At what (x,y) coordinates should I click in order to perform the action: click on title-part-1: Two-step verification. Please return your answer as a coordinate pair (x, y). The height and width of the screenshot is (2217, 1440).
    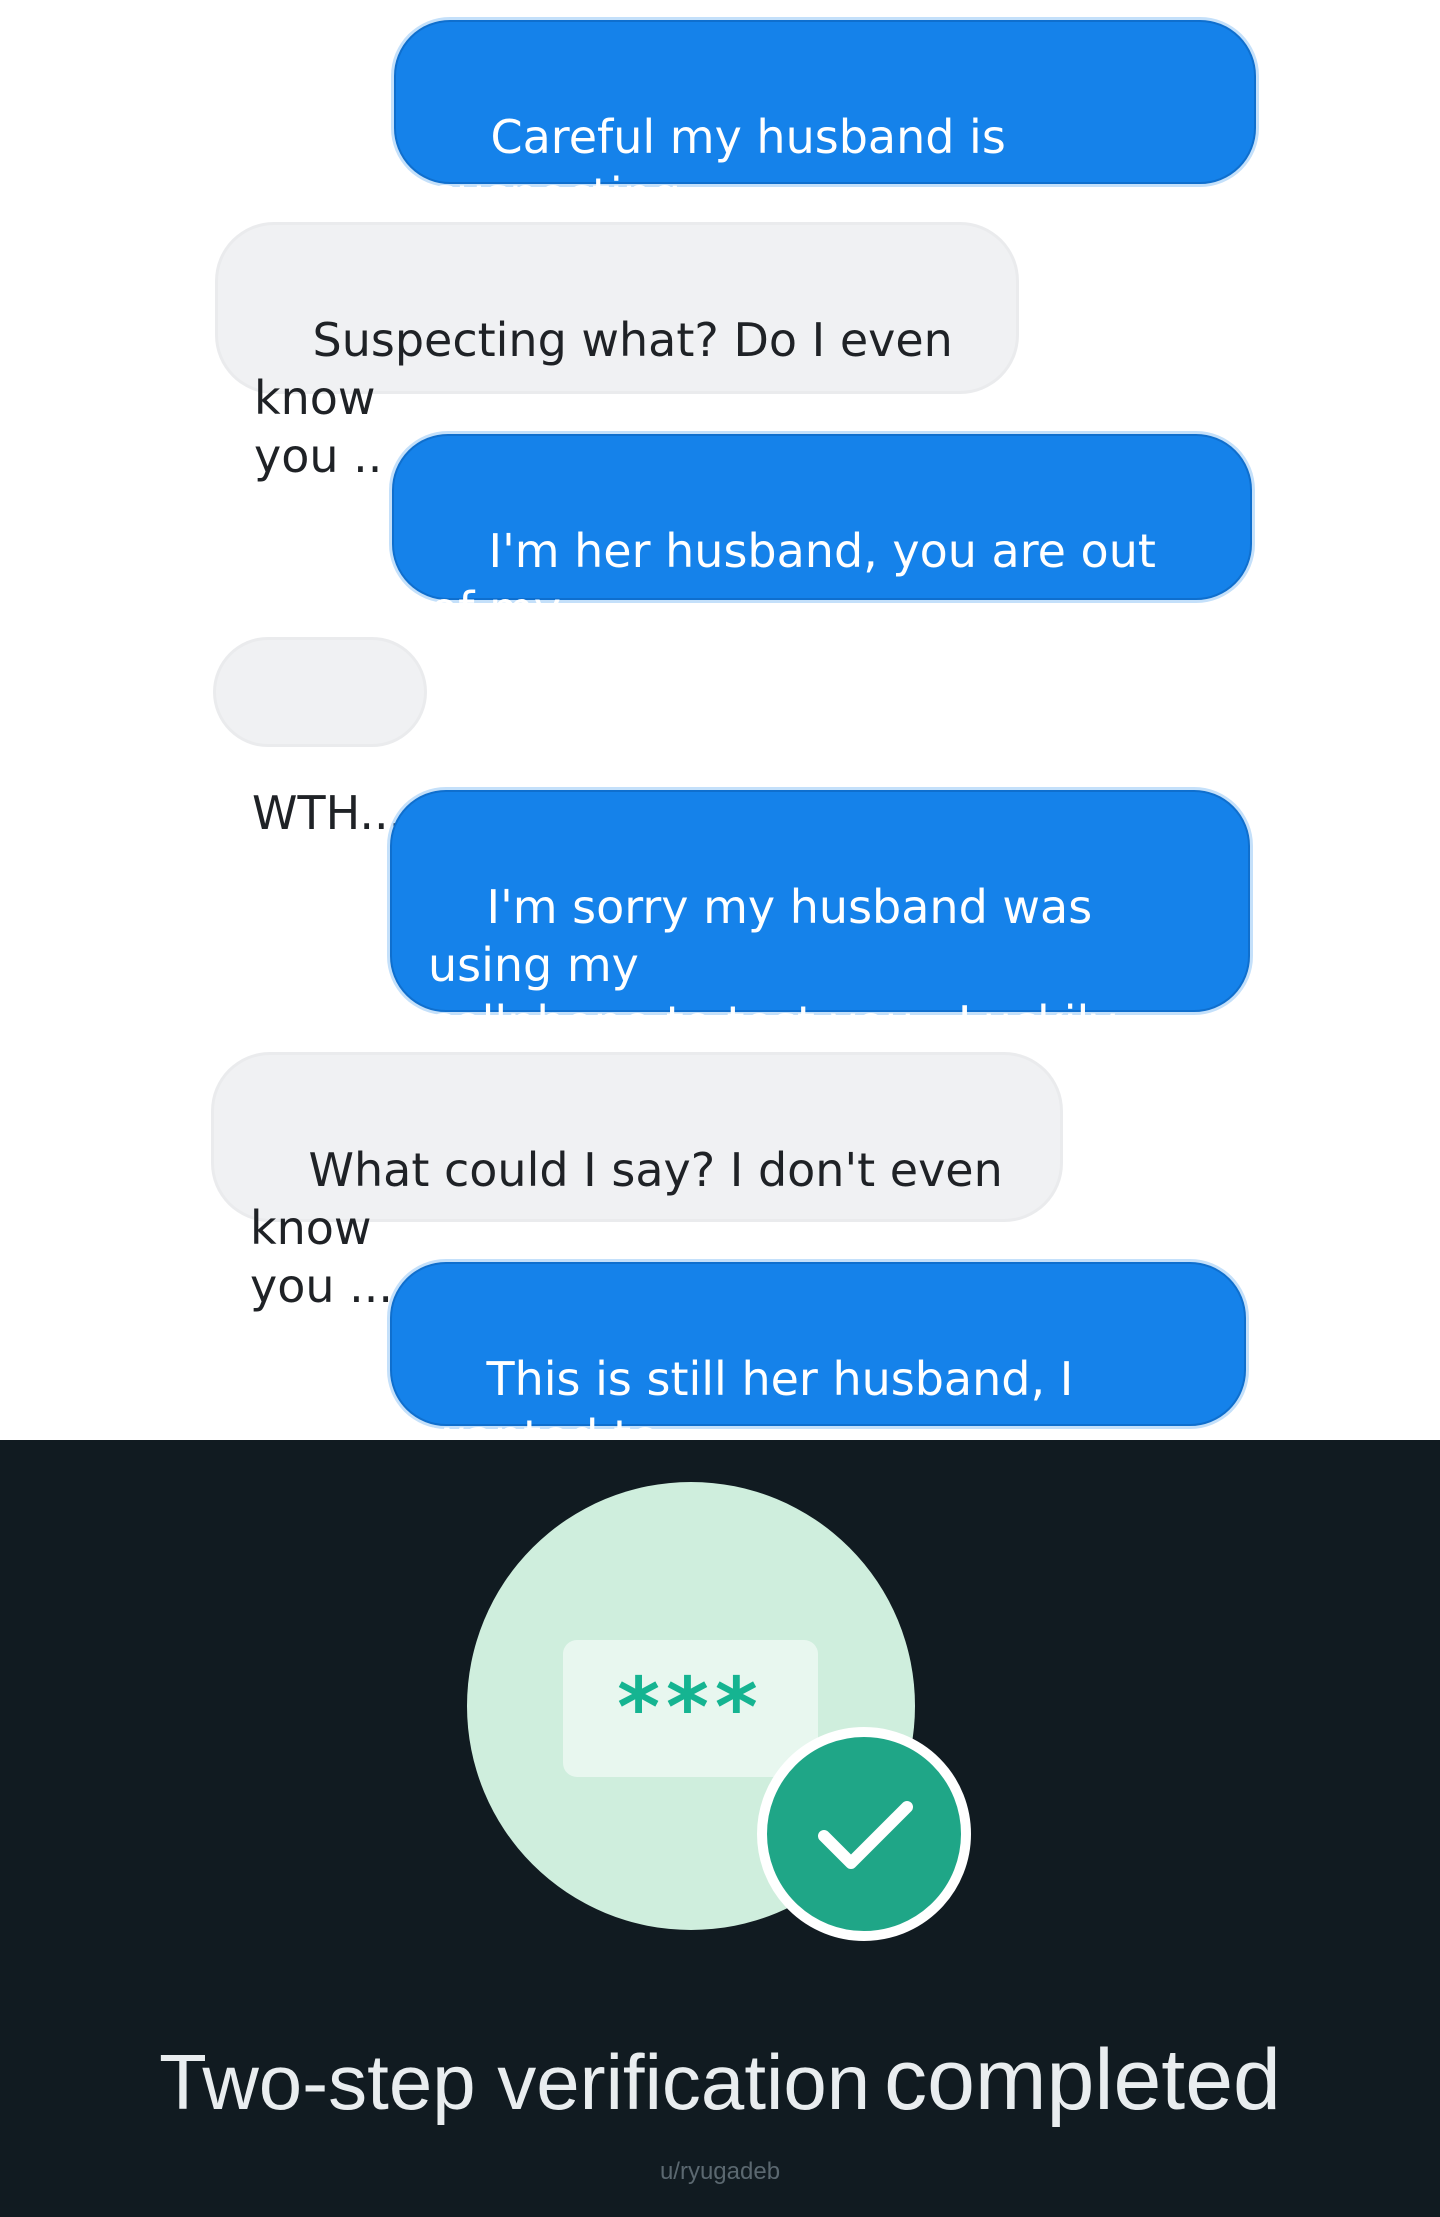
    Looking at the image, I should click on (515, 2082).